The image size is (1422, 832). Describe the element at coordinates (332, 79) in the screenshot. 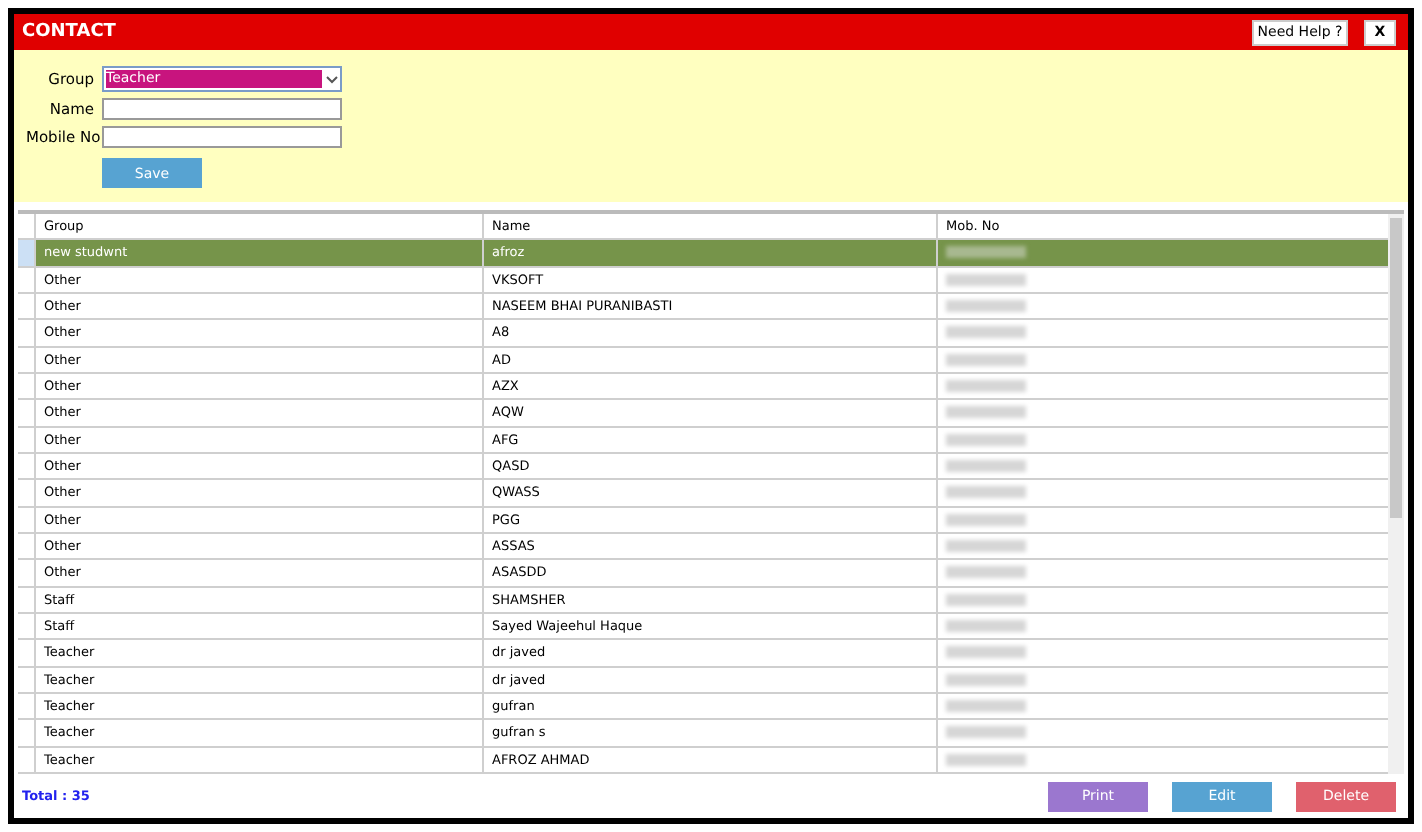

I see `chevron-icon` at that location.